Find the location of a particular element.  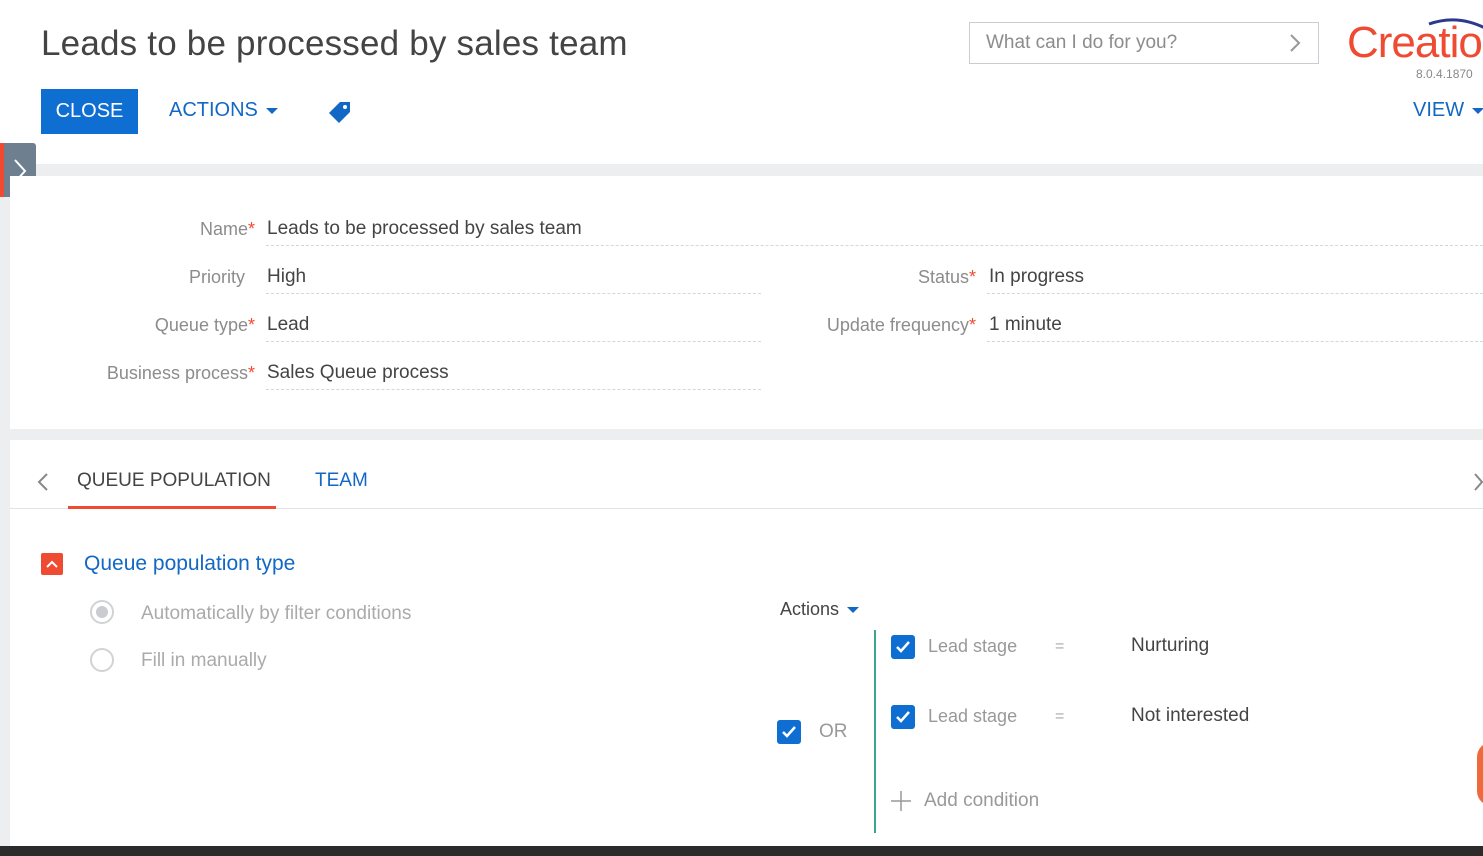

queue-type-field: Lead is located at coordinates (513, 325).